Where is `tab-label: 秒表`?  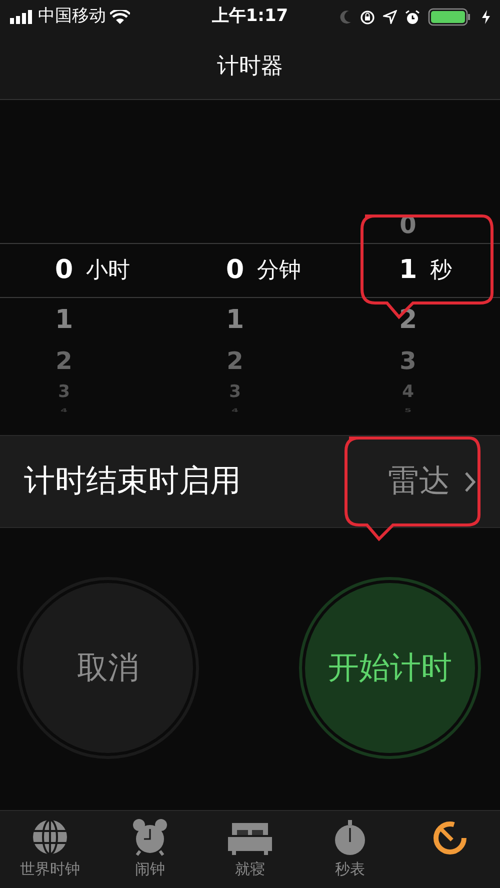 tab-label: 秒表 is located at coordinates (350, 869).